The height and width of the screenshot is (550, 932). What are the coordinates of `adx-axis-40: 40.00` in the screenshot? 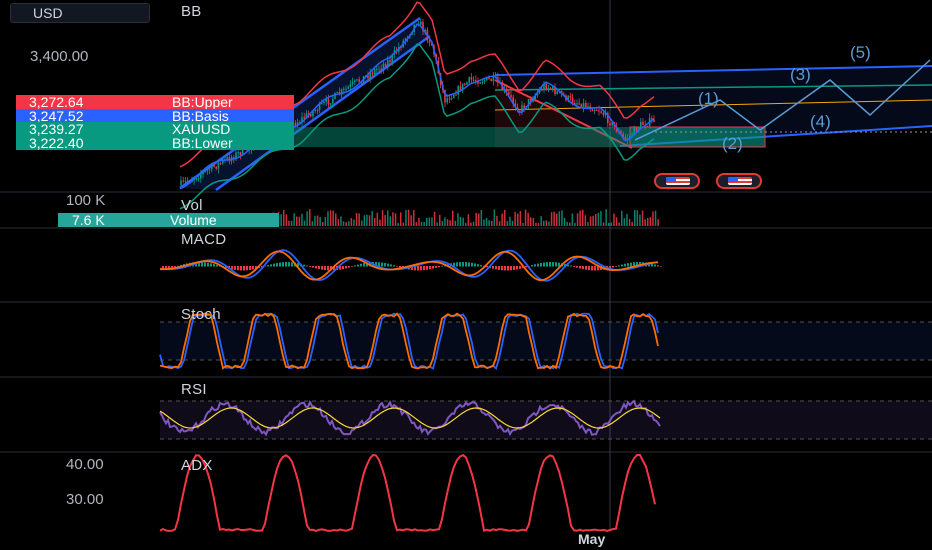 It's located at (85, 464).